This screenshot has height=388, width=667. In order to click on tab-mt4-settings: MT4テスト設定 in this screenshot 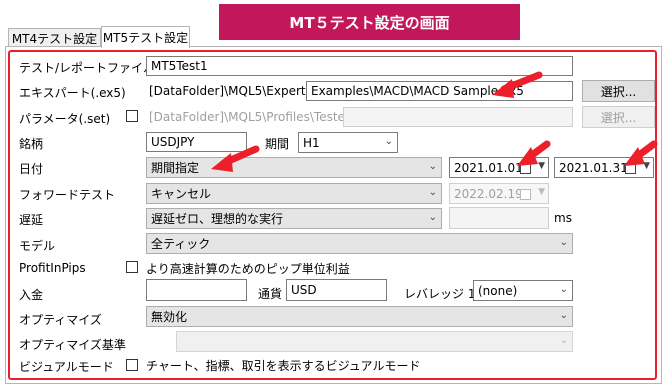, I will do `click(54, 37)`.